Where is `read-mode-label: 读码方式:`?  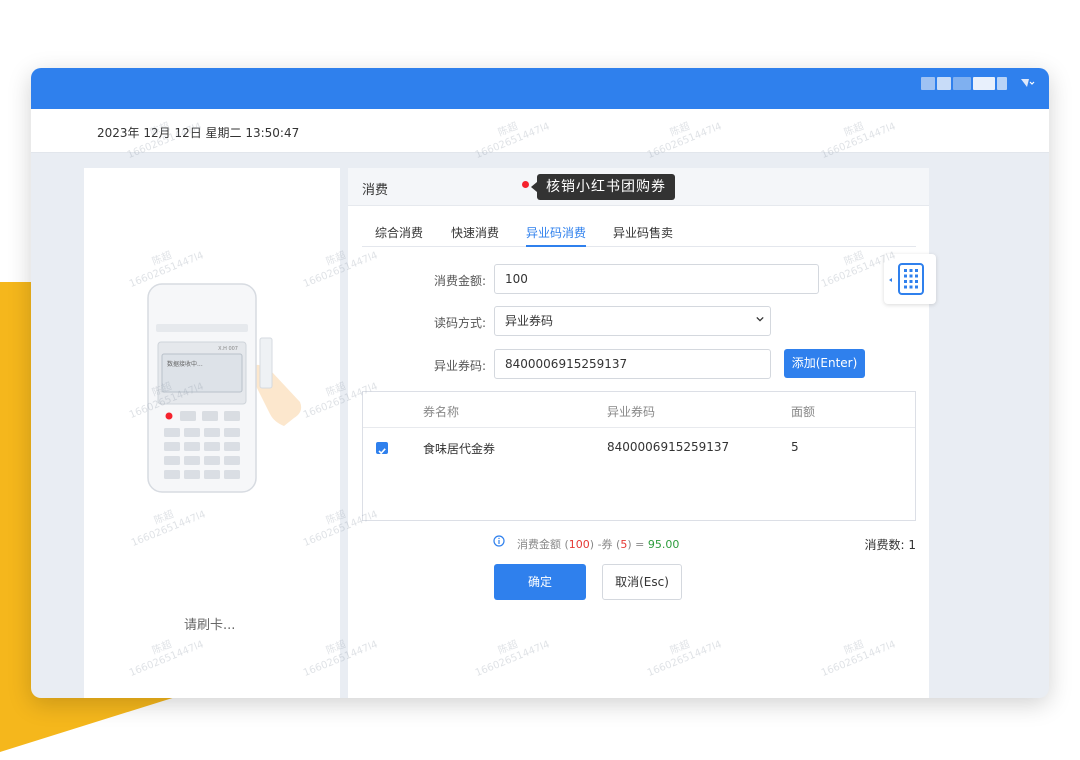 read-mode-label: 读码方式: is located at coordinates (459, 323).